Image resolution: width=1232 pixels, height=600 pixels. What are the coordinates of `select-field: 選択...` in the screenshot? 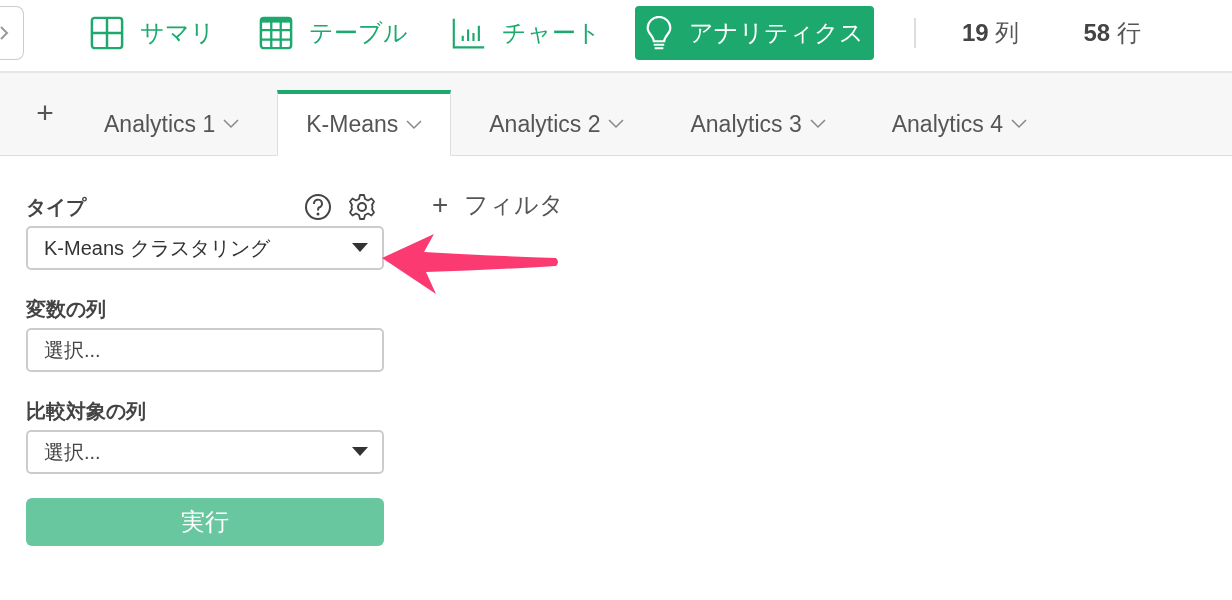 It's located at (205, 452).